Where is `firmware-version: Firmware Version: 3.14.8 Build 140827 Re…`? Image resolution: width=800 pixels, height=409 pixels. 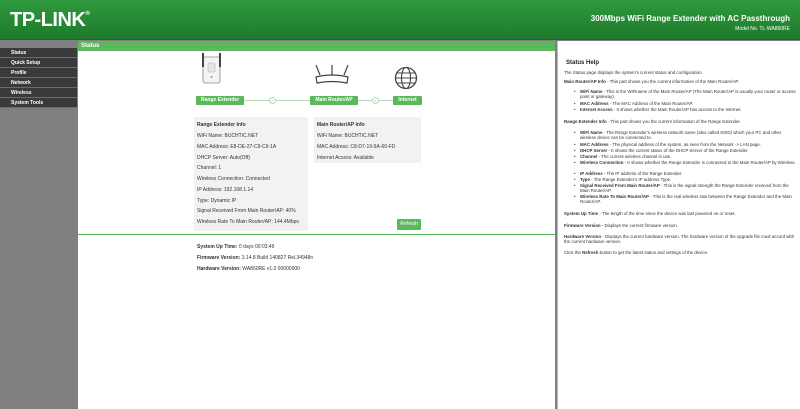
firmware-version: Firmware Version: 3.14.8 Build 140827 Re… is located at coordinates (255, 258).